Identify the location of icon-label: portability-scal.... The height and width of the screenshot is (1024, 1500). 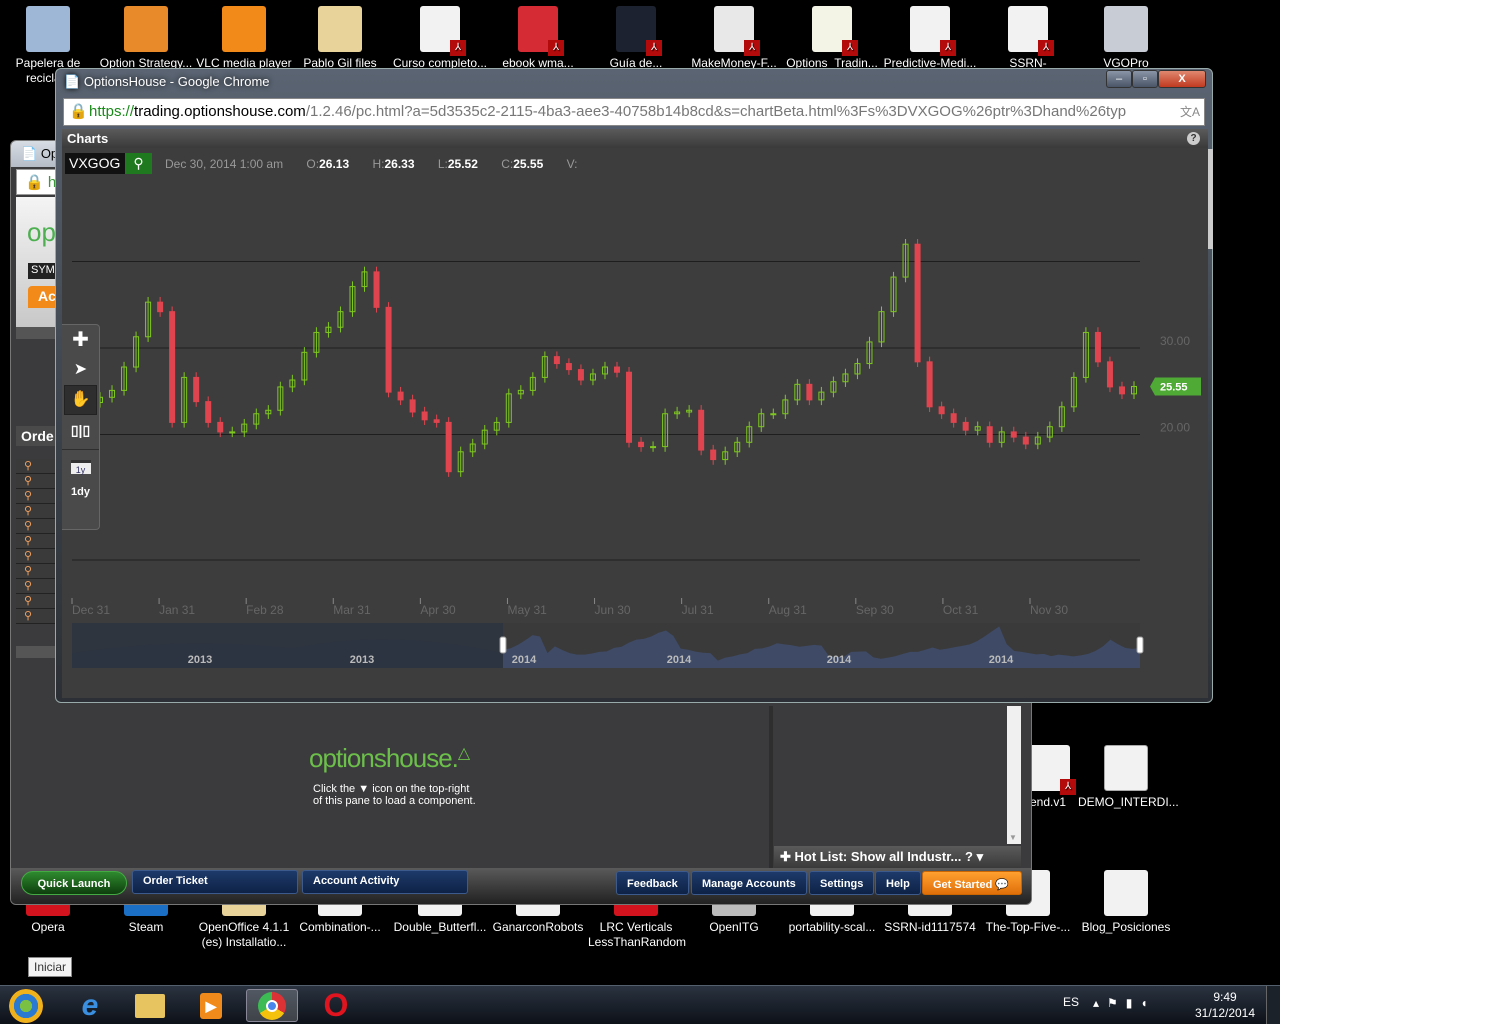
(832, 927).